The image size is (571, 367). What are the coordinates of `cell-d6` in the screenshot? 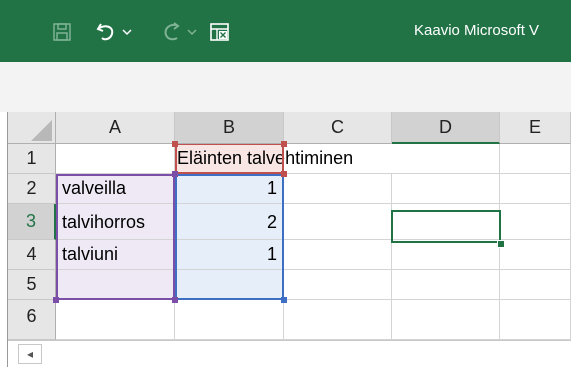 It's located at (446, 320).